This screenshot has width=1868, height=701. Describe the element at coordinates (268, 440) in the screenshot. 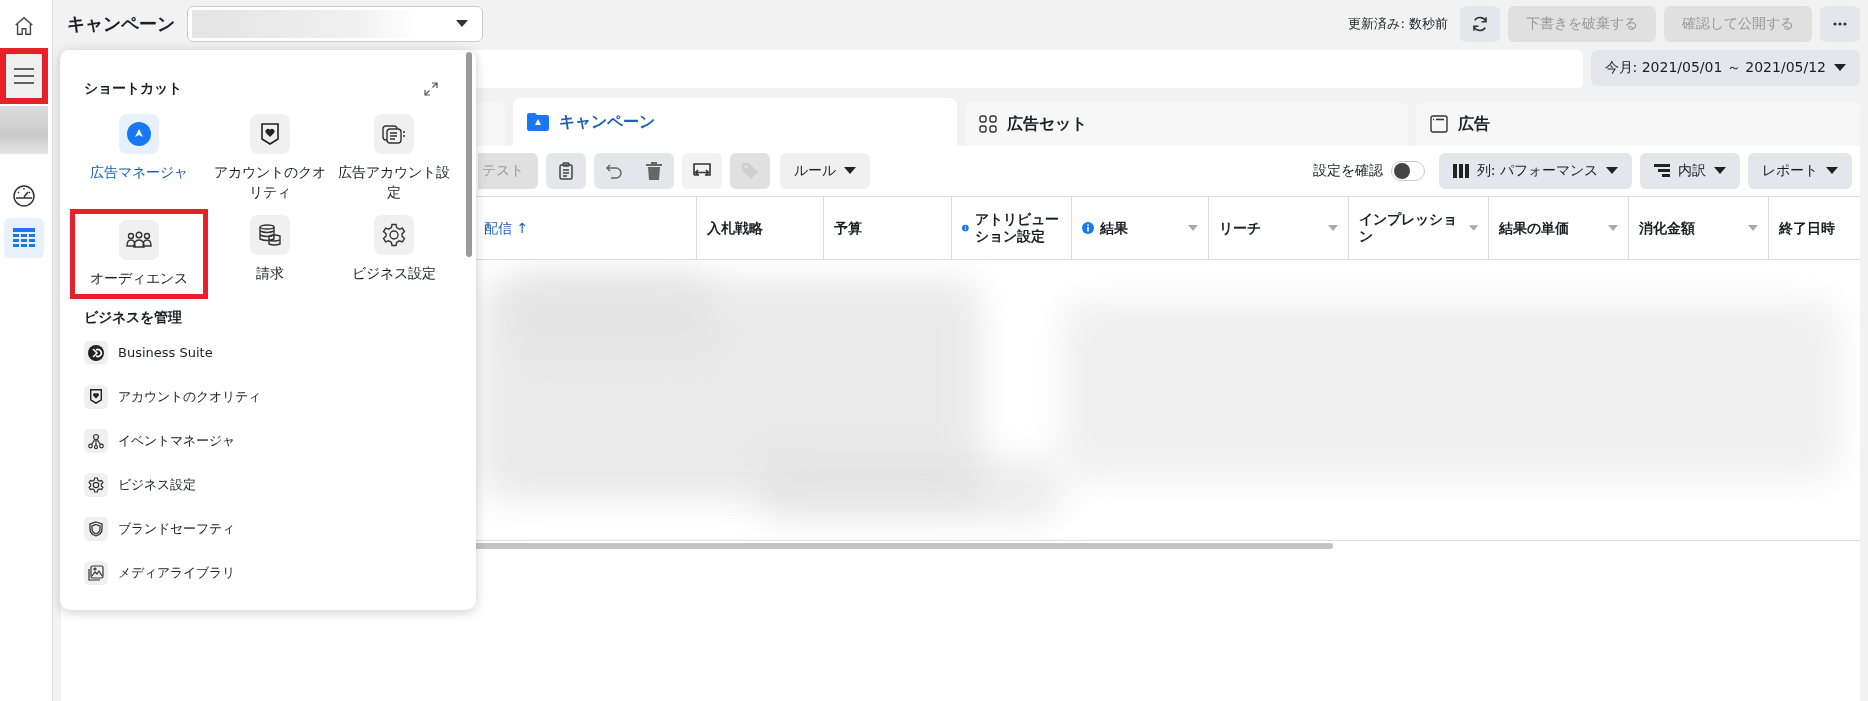

I see `menu-item: イベントマネージャ` at that location.